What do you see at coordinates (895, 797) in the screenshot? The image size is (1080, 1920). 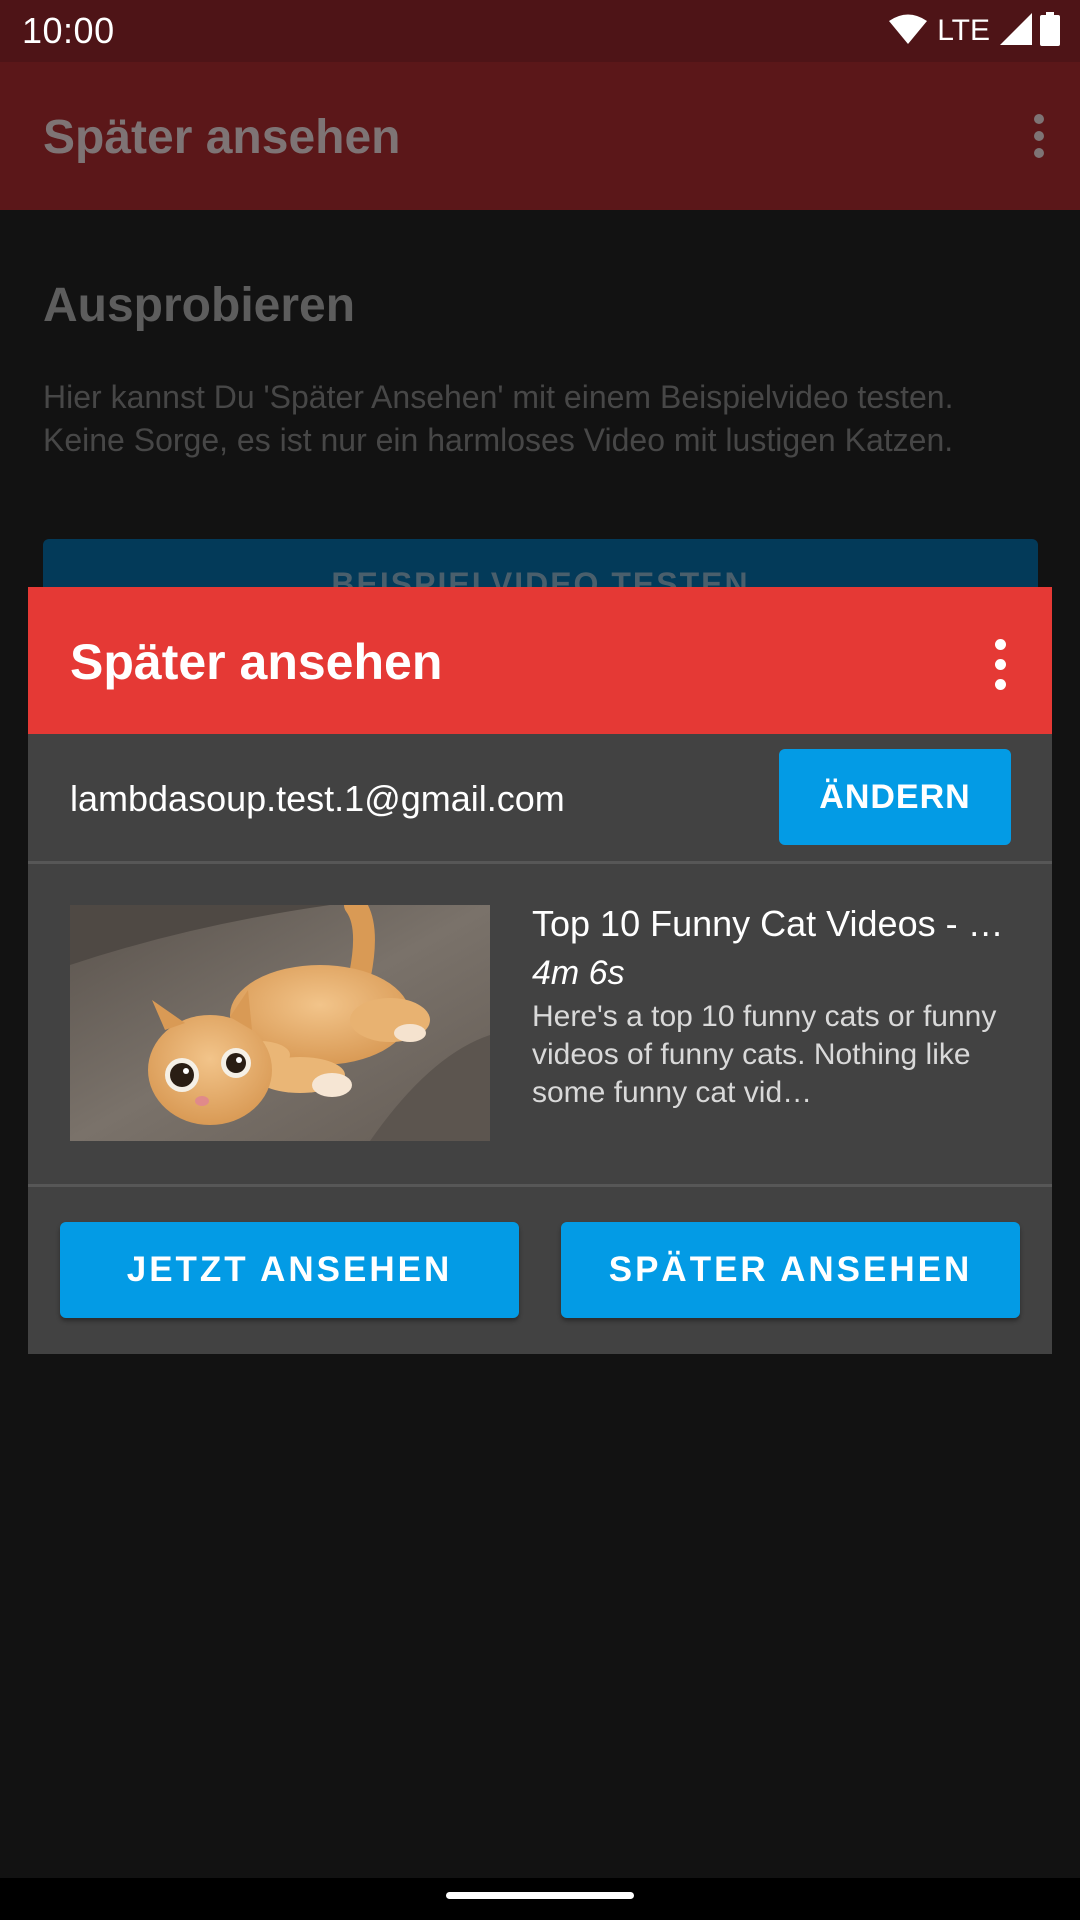 I see `change-account-button: ÄNDERN` at bounding box center [895, 797].